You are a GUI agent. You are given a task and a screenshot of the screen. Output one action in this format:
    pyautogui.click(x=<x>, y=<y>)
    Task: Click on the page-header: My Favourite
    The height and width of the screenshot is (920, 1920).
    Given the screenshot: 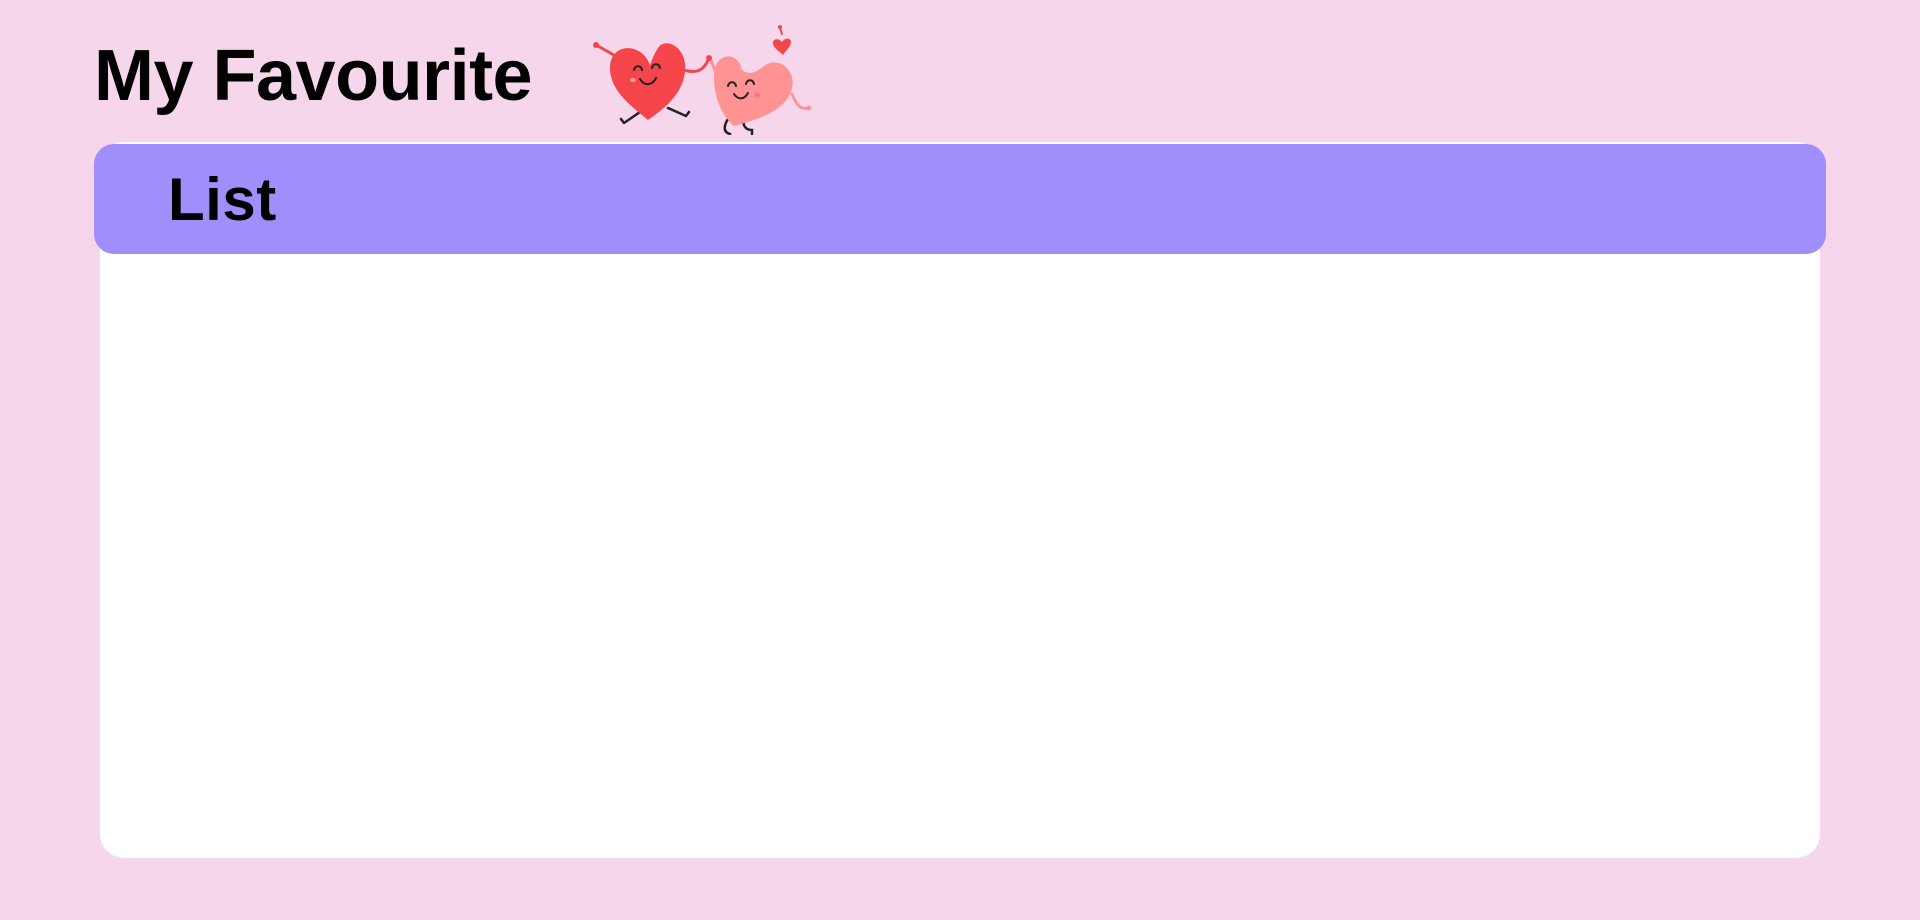 What is the action you would take?
    pyautogui.click(x=474, y=77)
    